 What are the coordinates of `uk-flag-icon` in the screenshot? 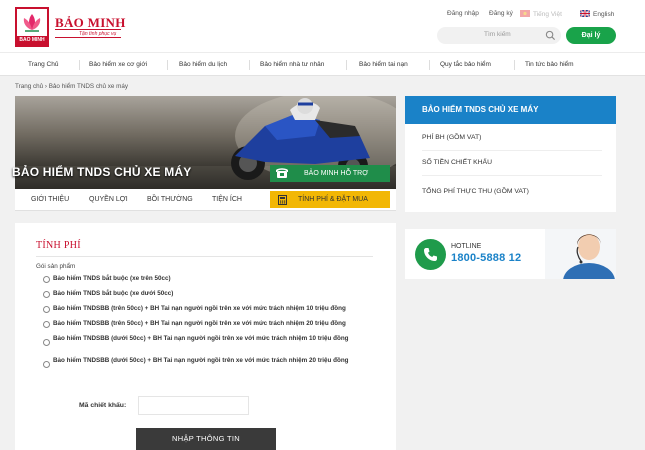 It's located at (585, 13).